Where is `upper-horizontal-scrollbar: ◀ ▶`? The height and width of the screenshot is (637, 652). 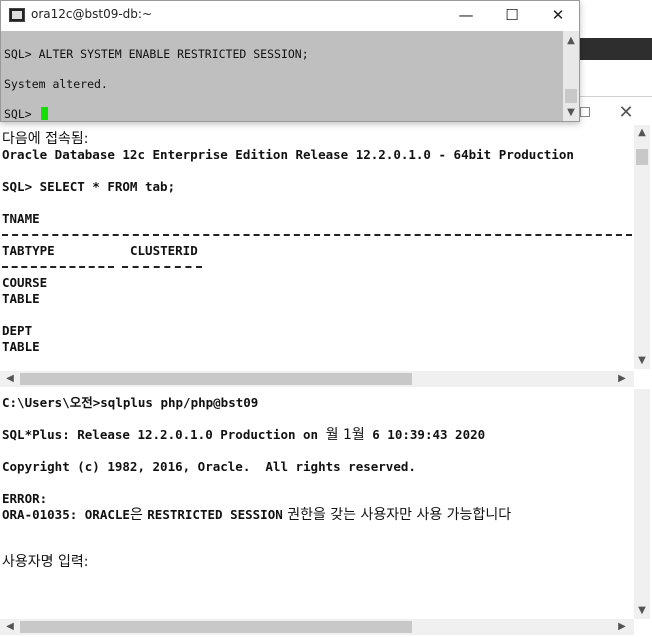
upper-horizontal-scrollbar: ◀ ▶ is located at coordinates (317, 379).